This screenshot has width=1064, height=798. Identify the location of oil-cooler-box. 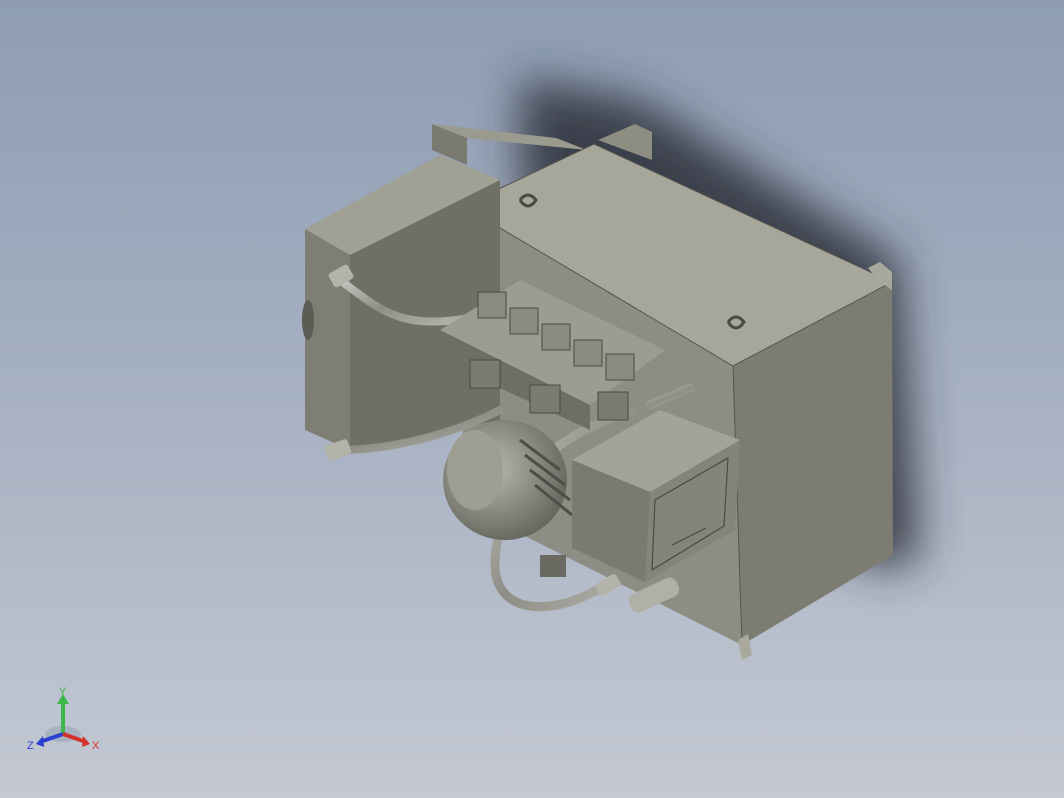
(401, 302).